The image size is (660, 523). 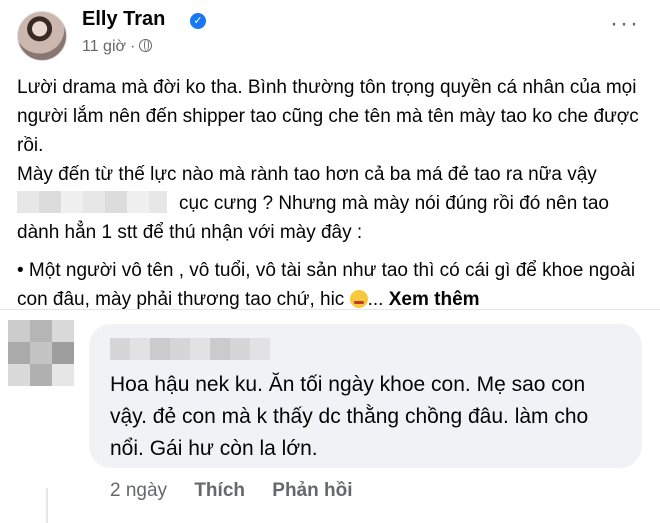 What do you see at coordinates (625, 24) in the screenshot?
I see `more-options-button: ···` at bounding box center [625, 24].